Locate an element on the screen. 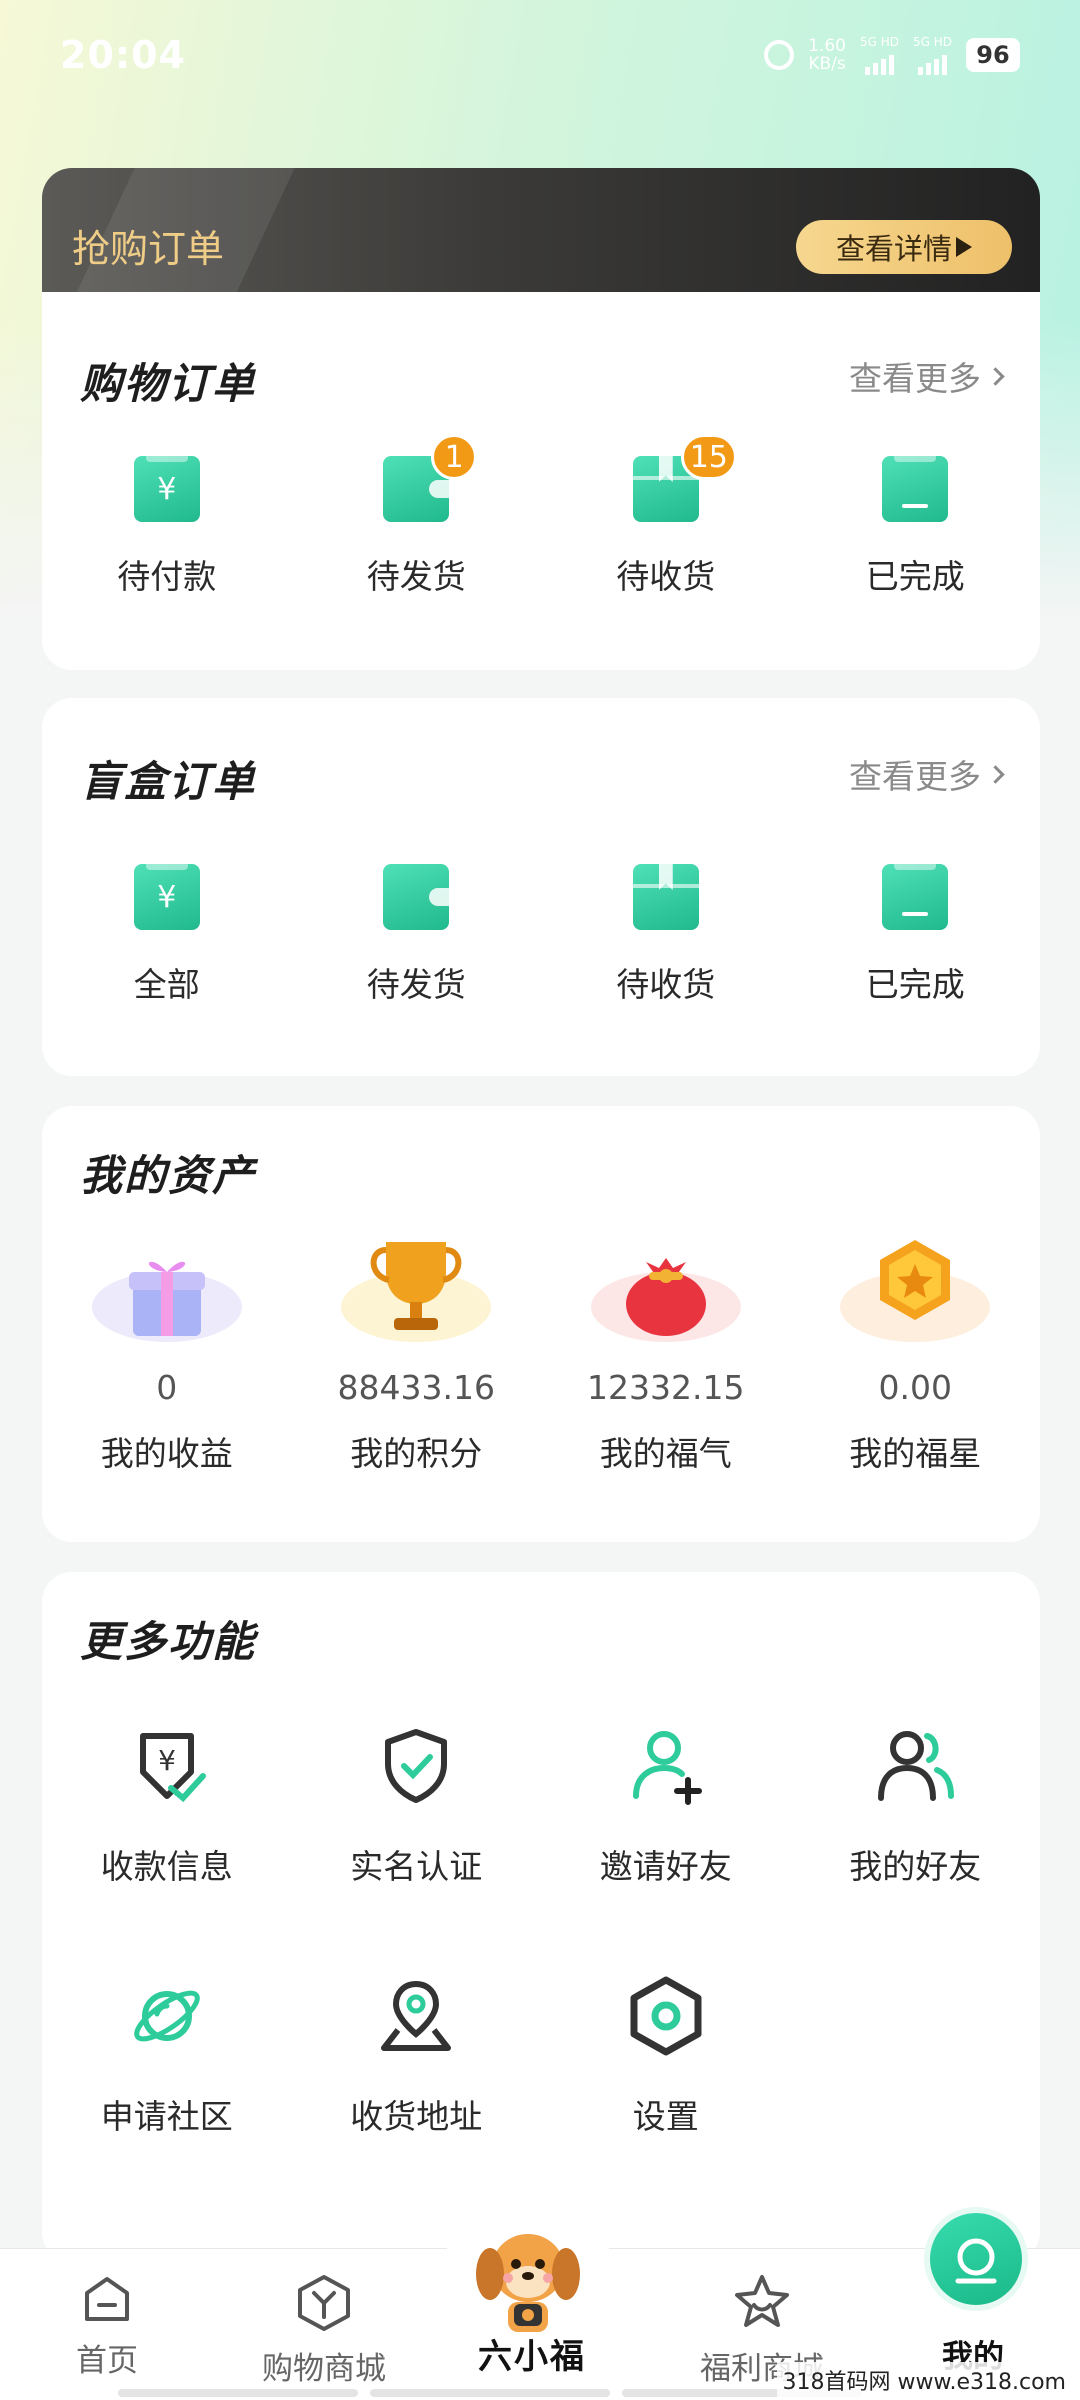 This screenshot has width=1080, height=2400. function-label: 设置 is located at coordinates (665, 2116).